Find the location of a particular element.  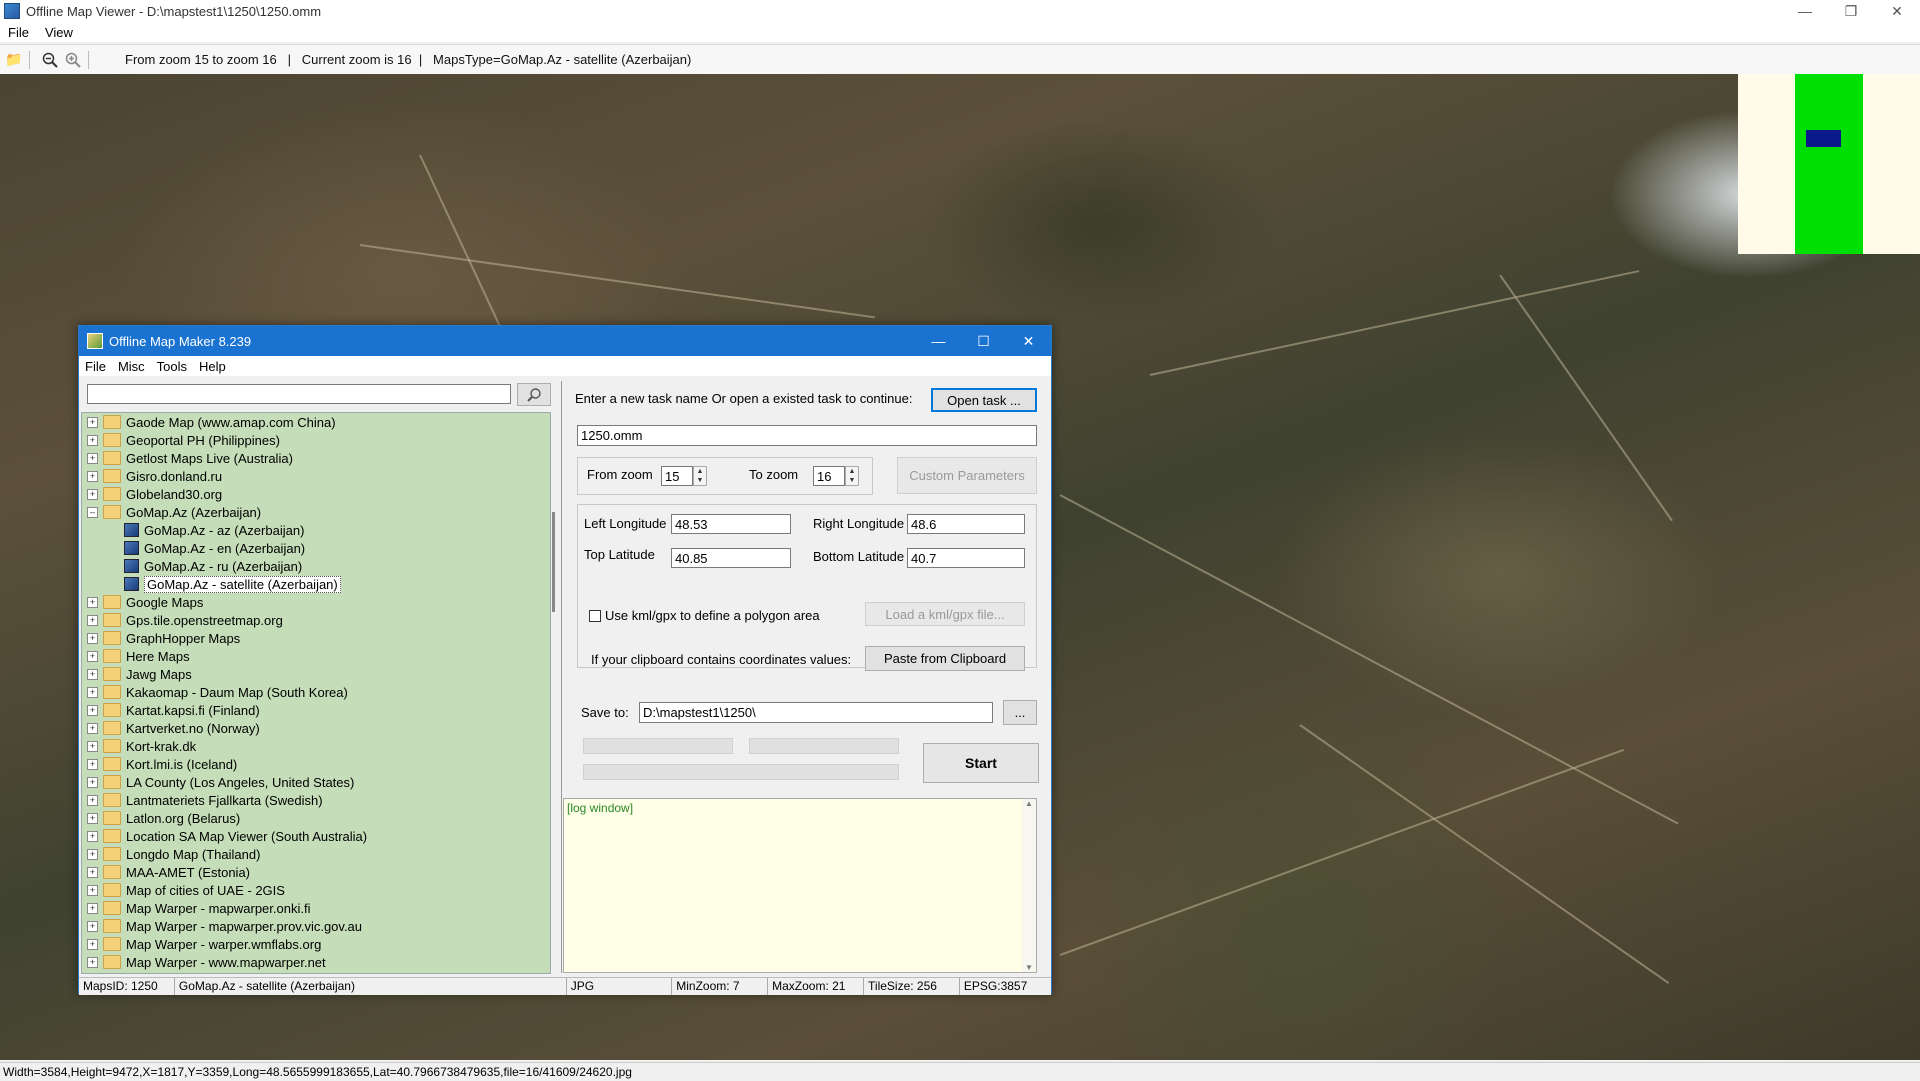

menu-view: View is located at coordinates (59, 32).